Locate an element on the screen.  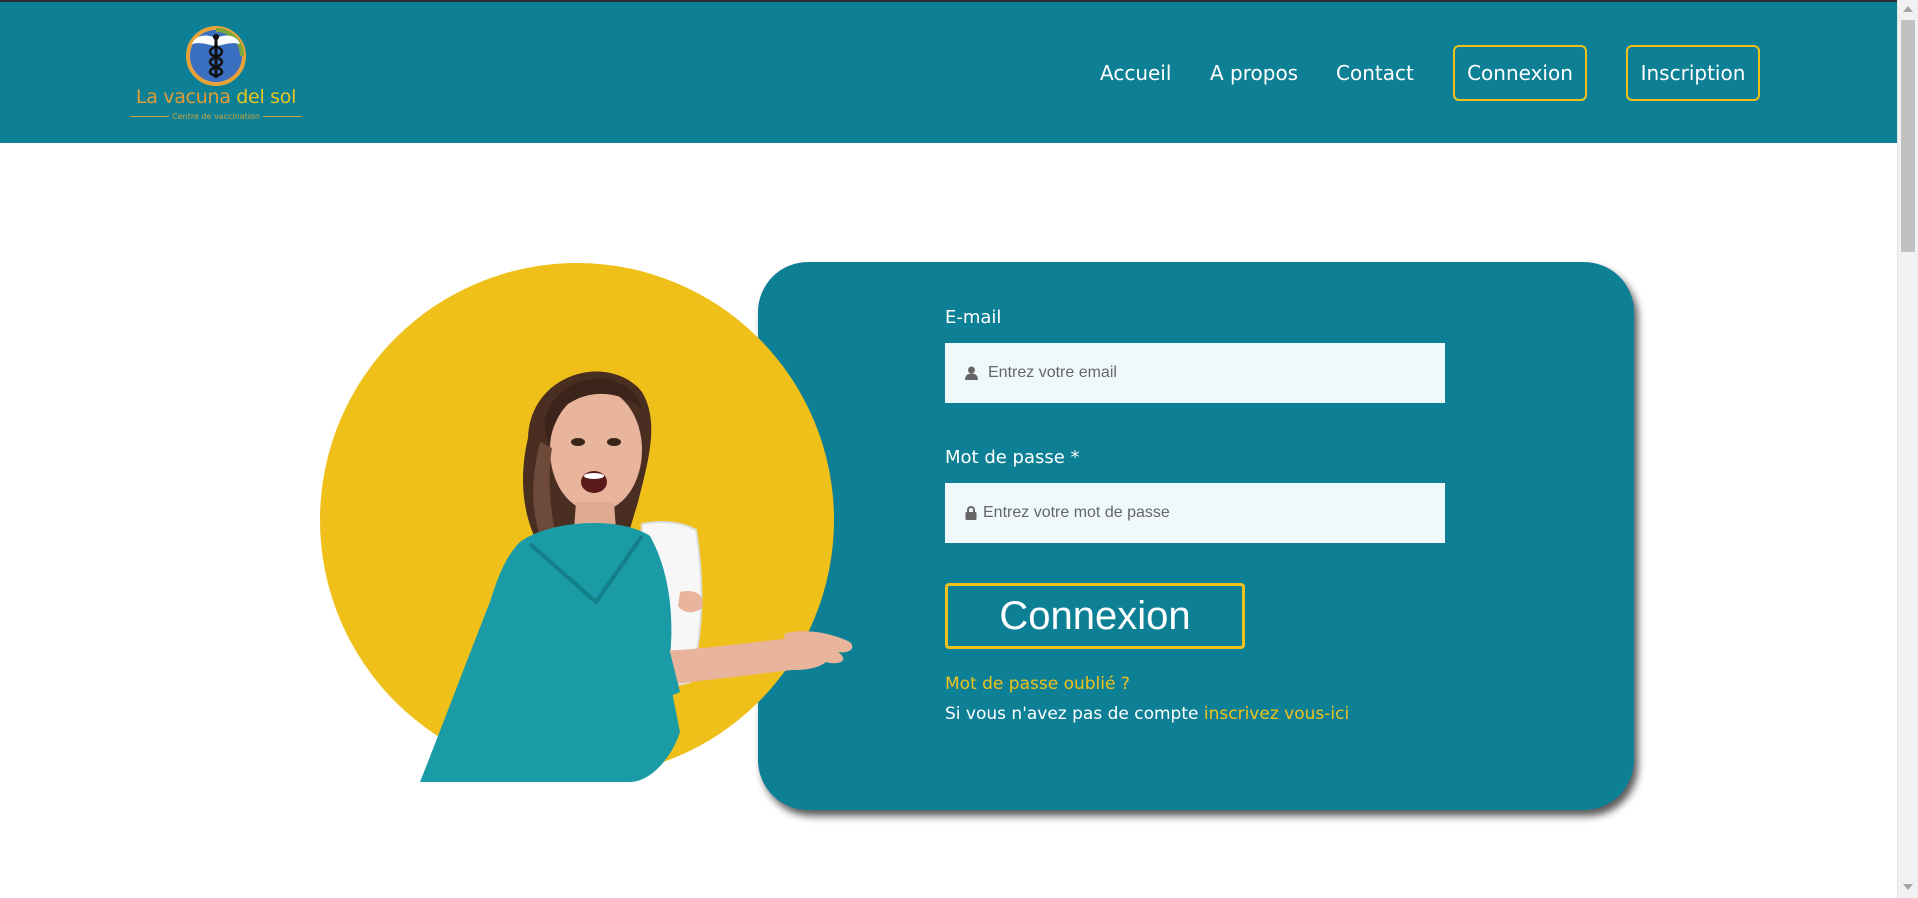
brand-tagline: Centre de vaccination is located at coordinates (216, 116).